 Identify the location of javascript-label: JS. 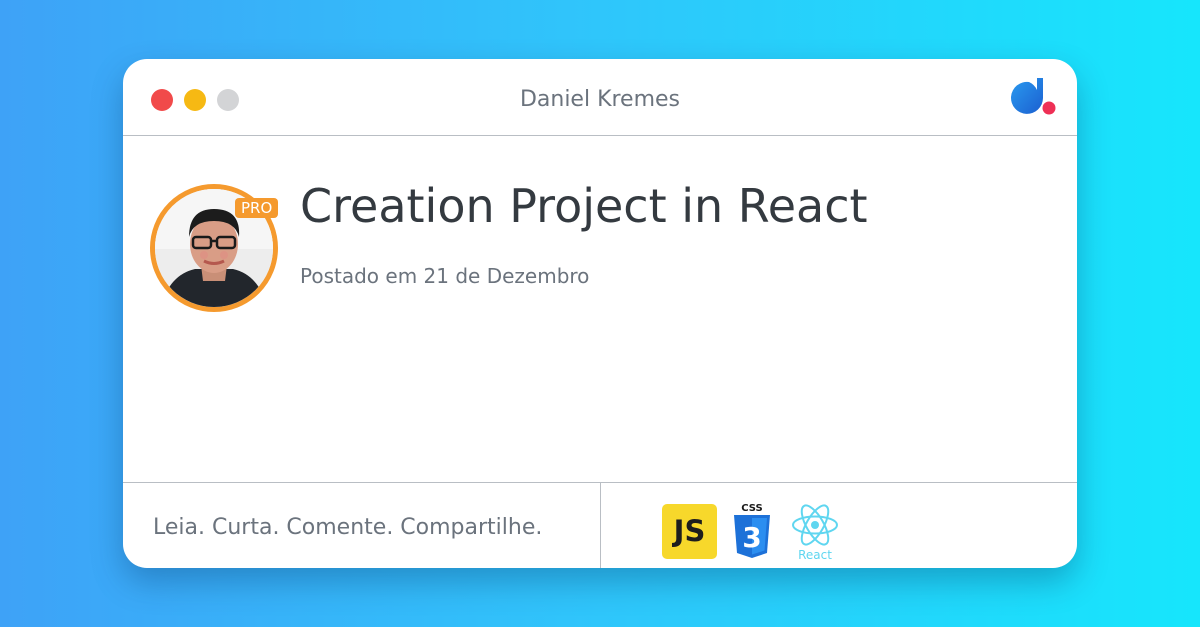
(689, 531).